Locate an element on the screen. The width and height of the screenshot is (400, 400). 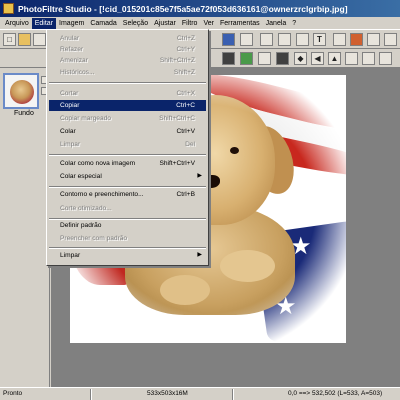
menu-item-label: Refazer is located at coordinates (72, 49).